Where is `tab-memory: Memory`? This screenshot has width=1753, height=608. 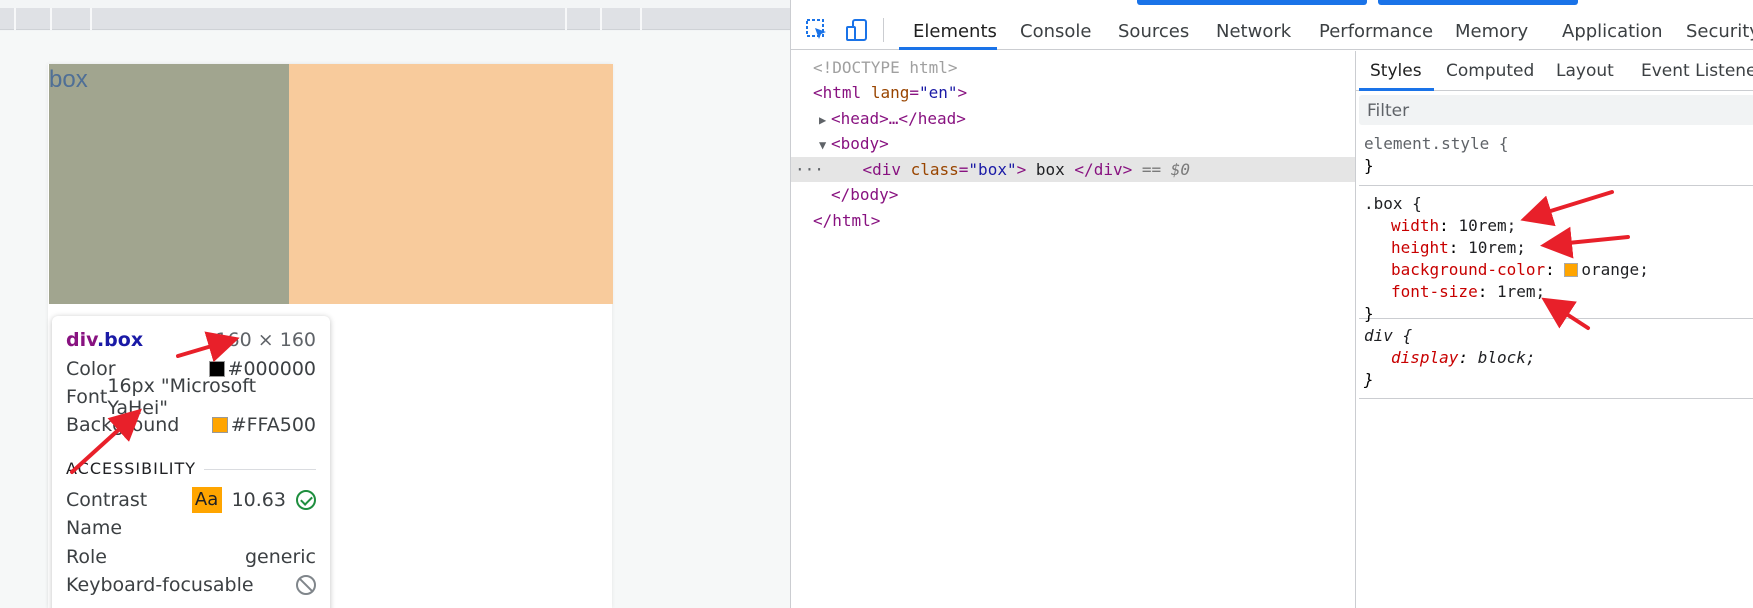
tab-memory: Memory is located at coordinates (1491, 31).